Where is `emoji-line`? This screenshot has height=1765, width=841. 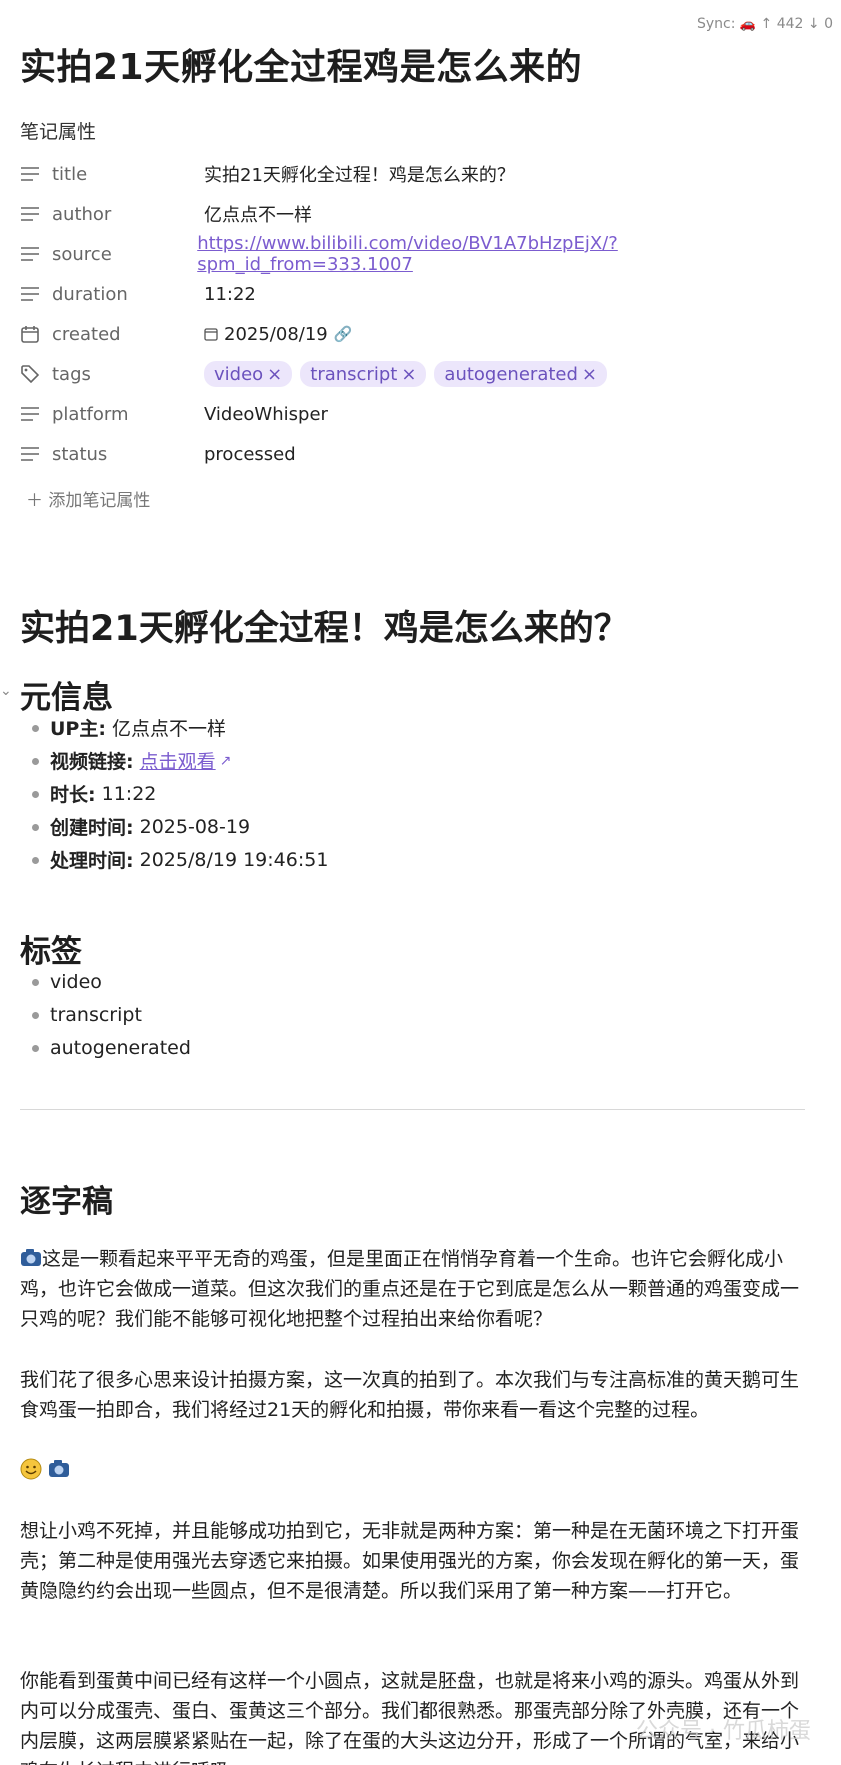 emoji-line is located at coordinates (415, 1470).